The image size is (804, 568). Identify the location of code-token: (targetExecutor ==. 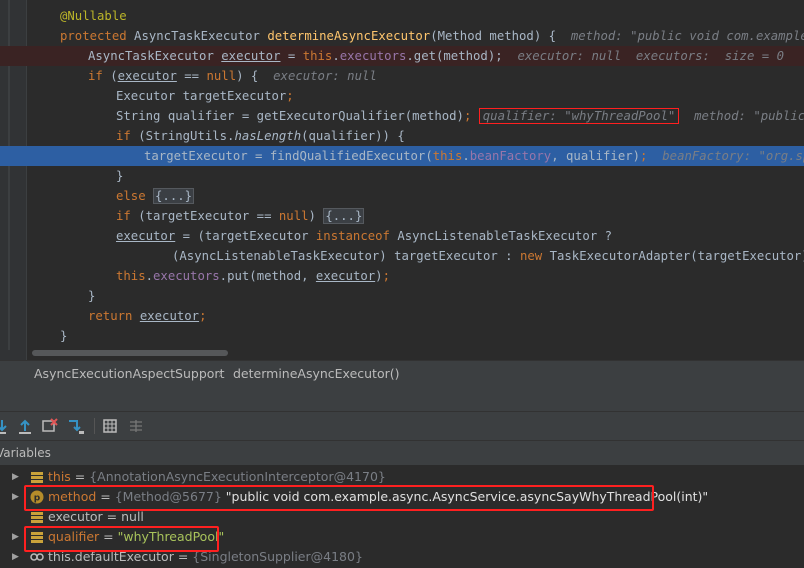
(208, 216).